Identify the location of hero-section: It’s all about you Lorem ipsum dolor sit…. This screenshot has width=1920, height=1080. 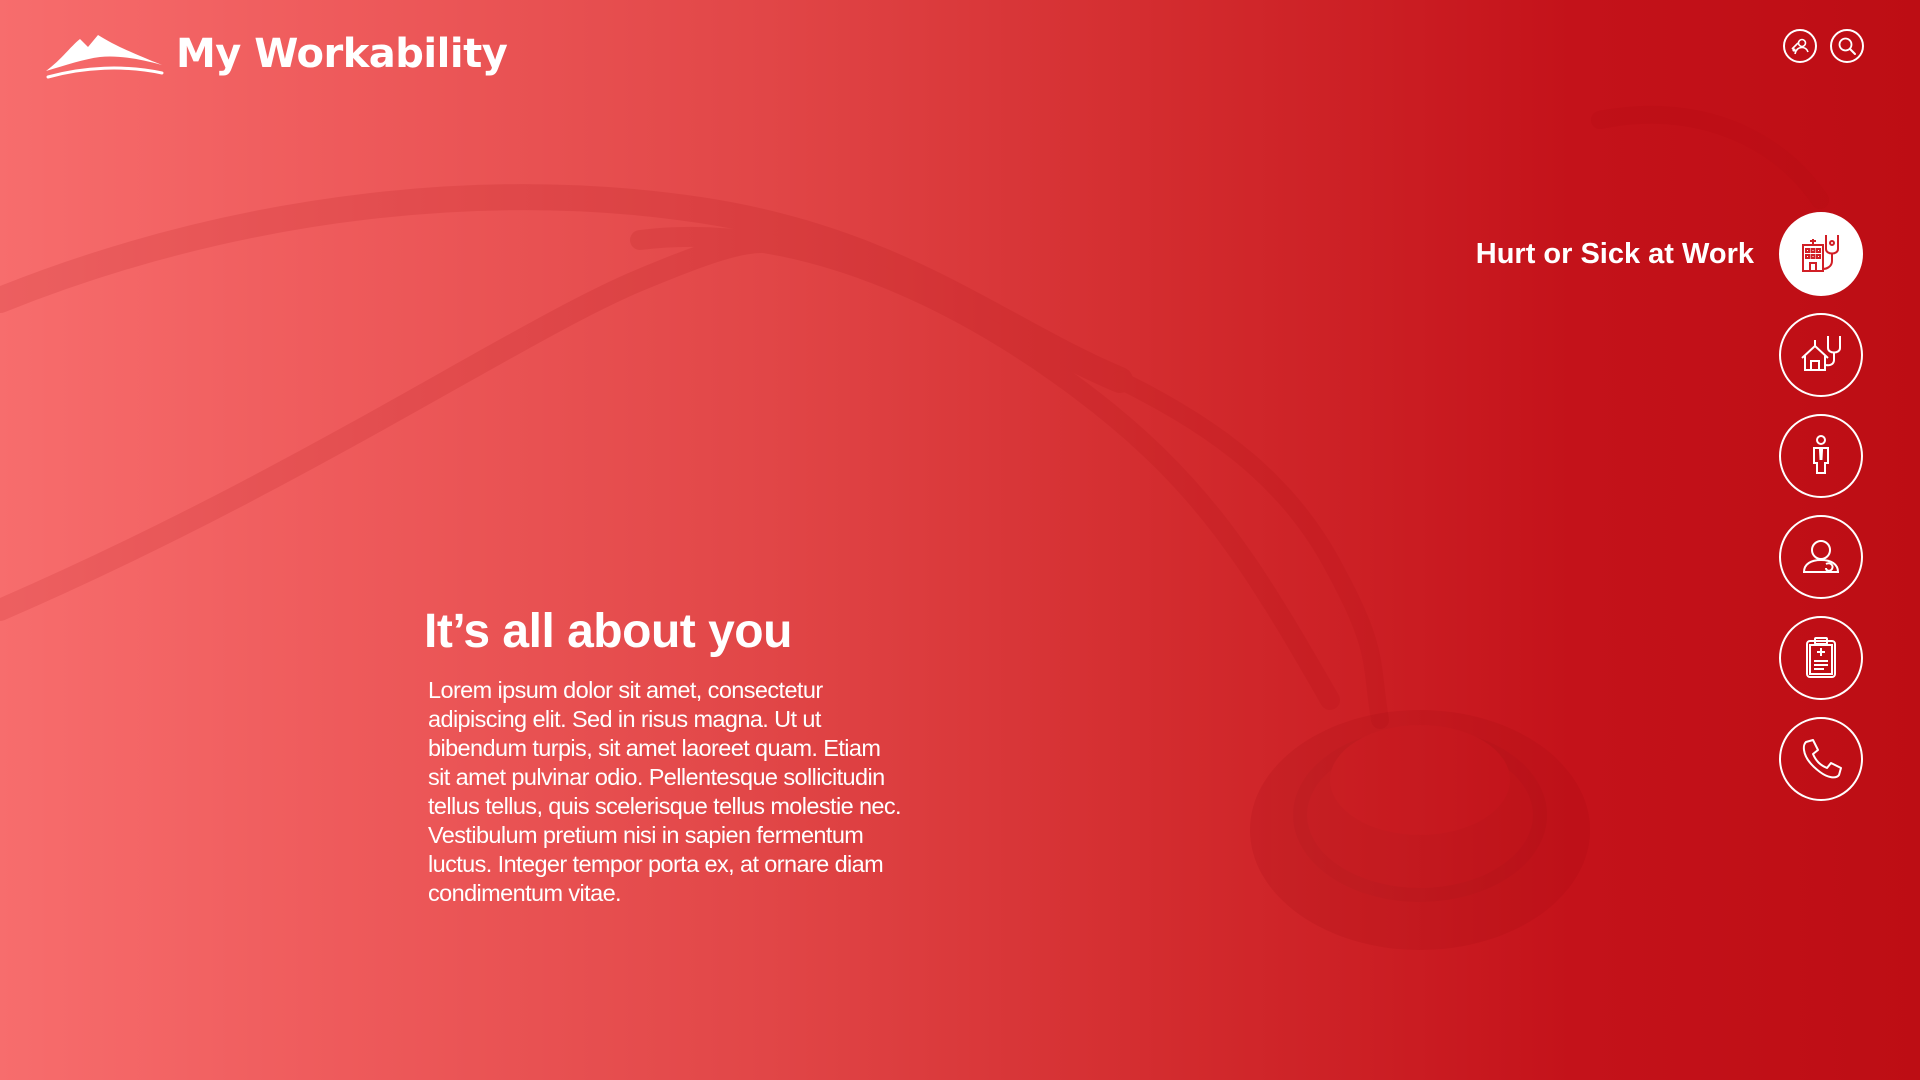
(664, 755).